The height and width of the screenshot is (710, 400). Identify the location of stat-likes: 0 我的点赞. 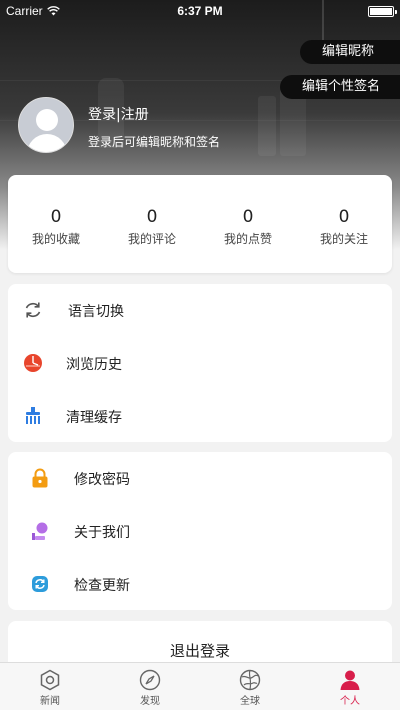
(248, 224).